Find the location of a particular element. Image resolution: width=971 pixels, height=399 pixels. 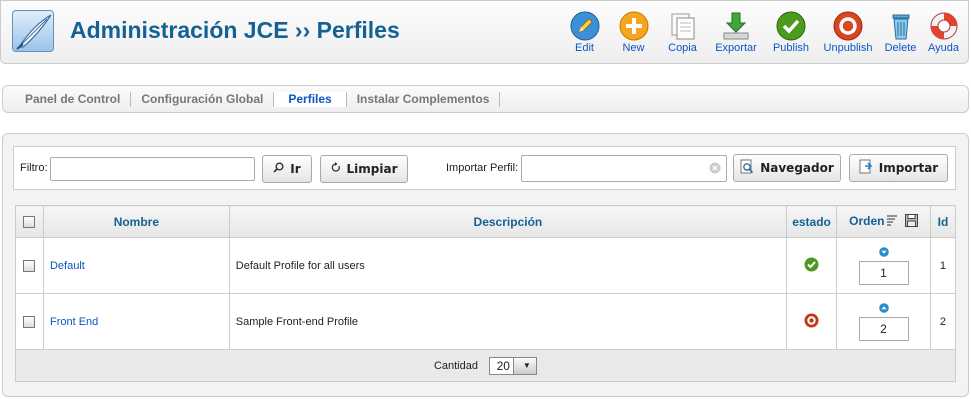

edit-pencil-icon is located at coordinates (584, 26).